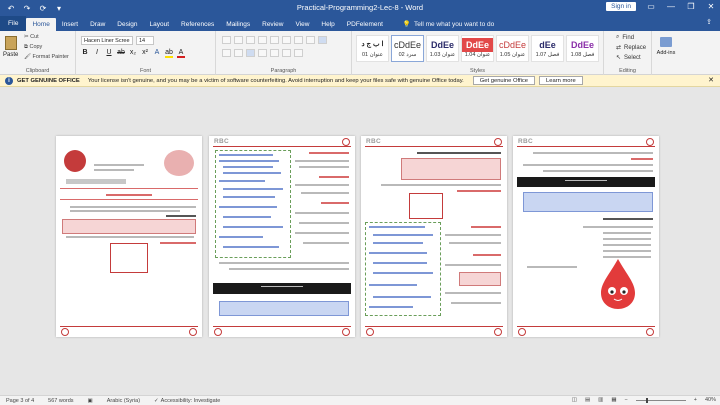 The height and width of the screenshot is (405, 720). What do you see at coordinates (274, 40) in the screenshot?
I see `increase-indent-icon` at bounding box center [274, 40].